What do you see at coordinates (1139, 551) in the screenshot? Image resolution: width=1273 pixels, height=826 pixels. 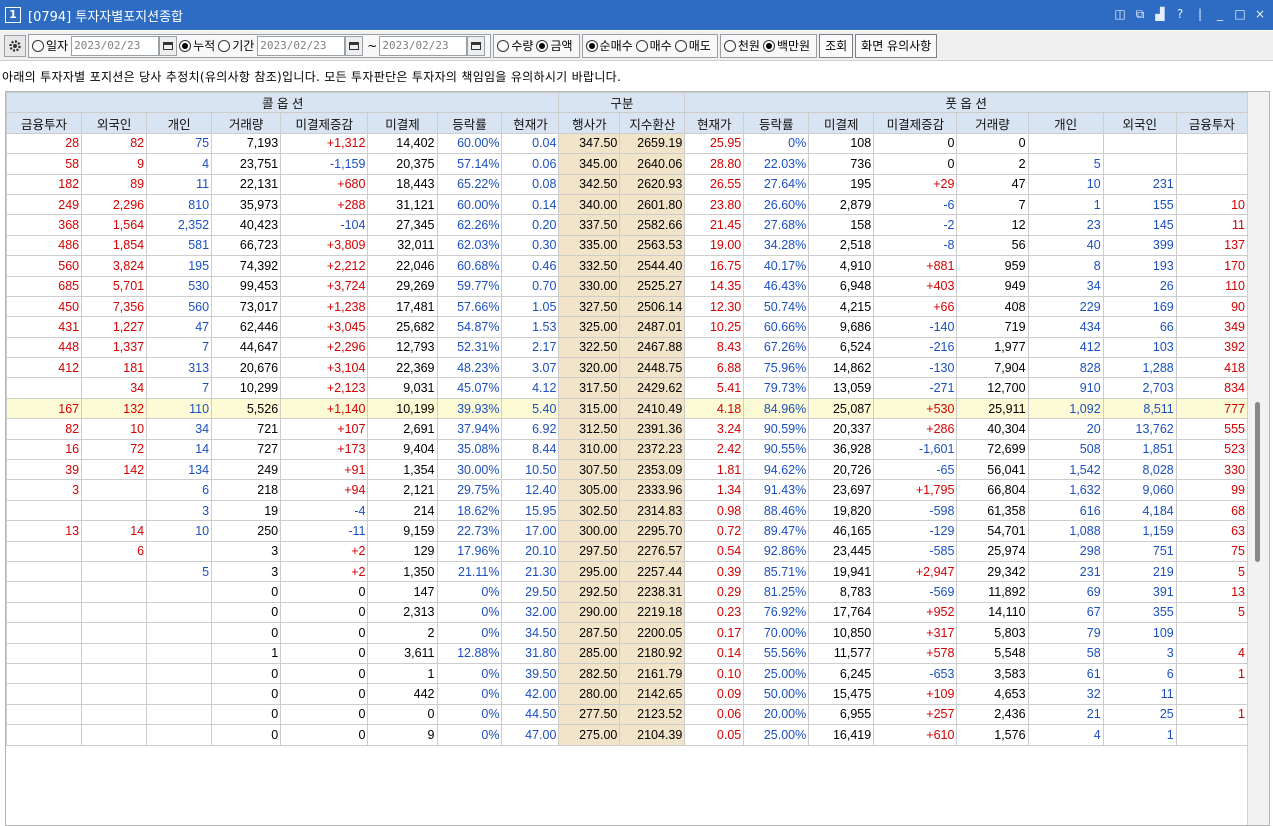 I see `table-cell: 751` at bounding box center [1139, 551].